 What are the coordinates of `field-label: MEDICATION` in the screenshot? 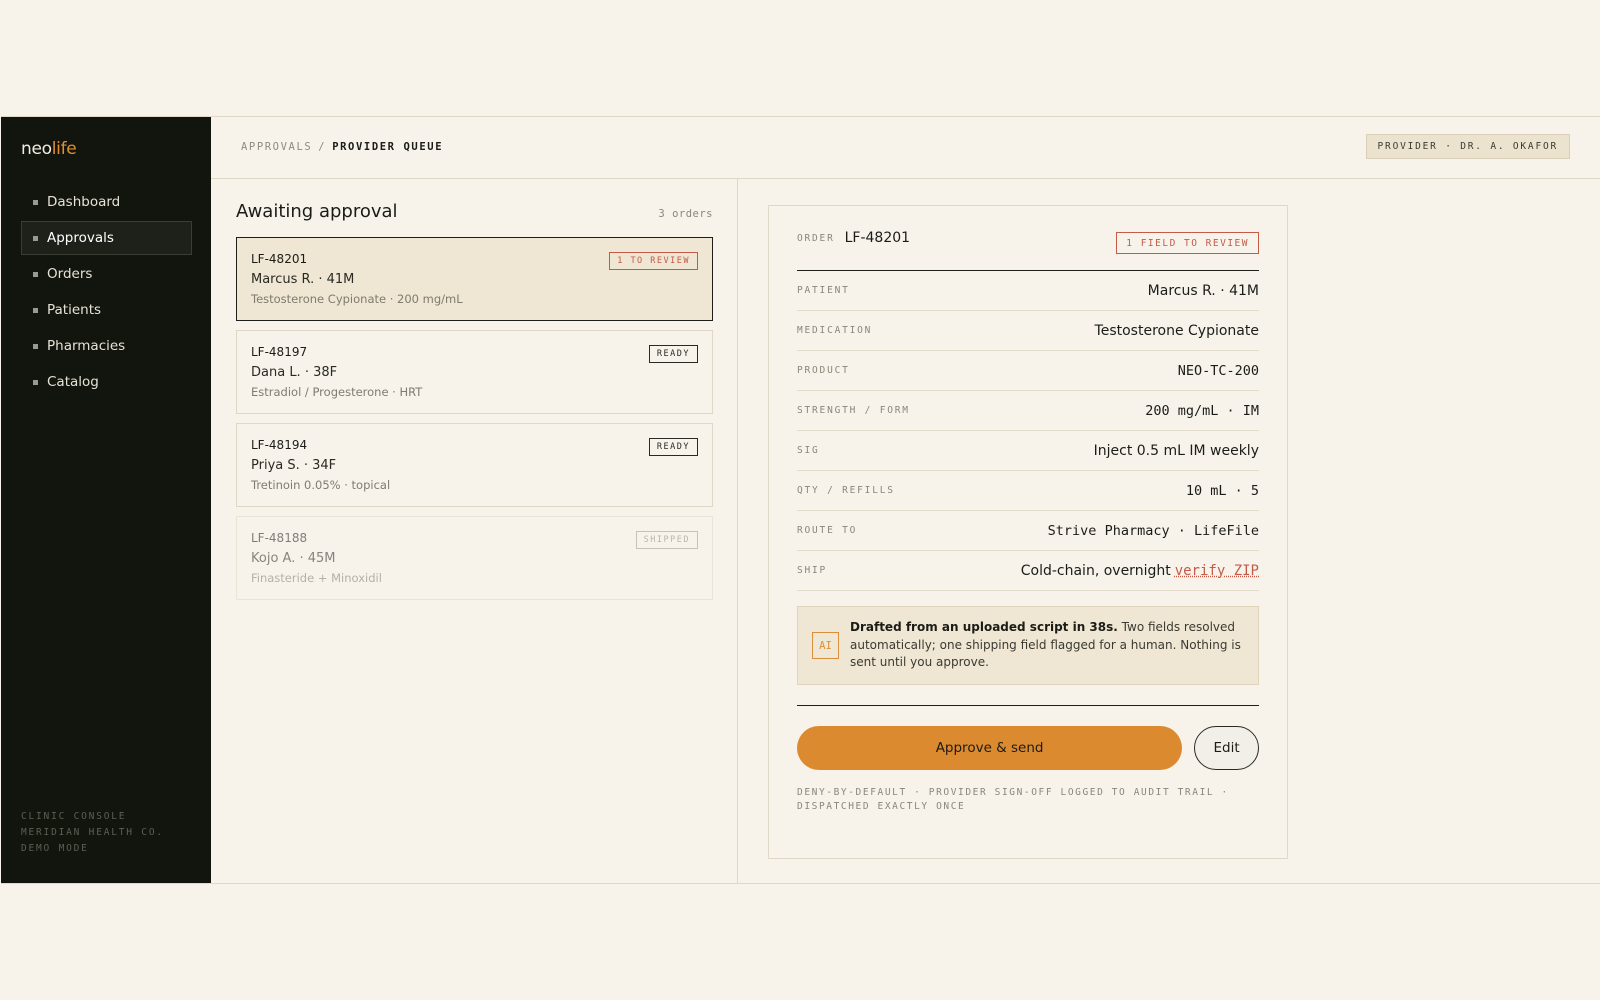 It's located at (835, 330).